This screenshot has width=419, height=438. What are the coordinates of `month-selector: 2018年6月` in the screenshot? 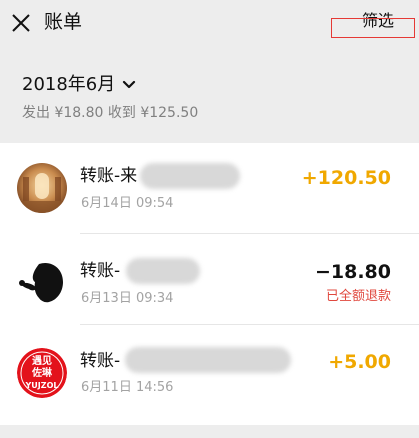 It's located at (79, 85).